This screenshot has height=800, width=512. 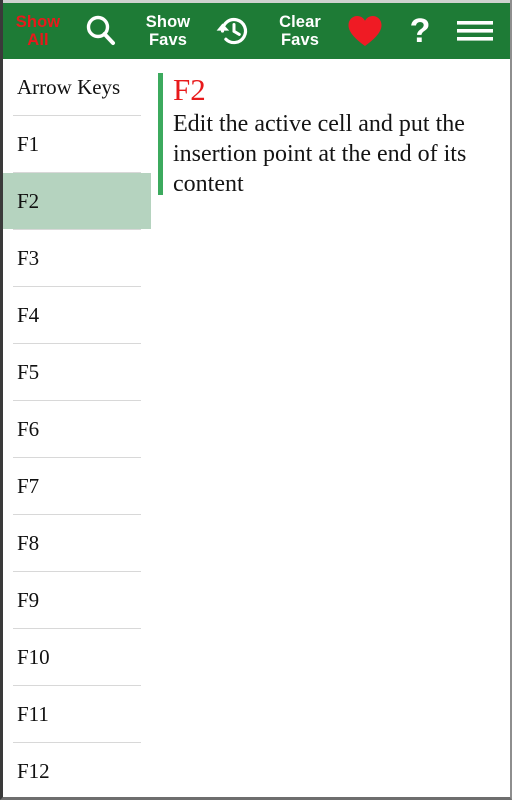 I want to click on heart-icon, so click(x=365, y=31).